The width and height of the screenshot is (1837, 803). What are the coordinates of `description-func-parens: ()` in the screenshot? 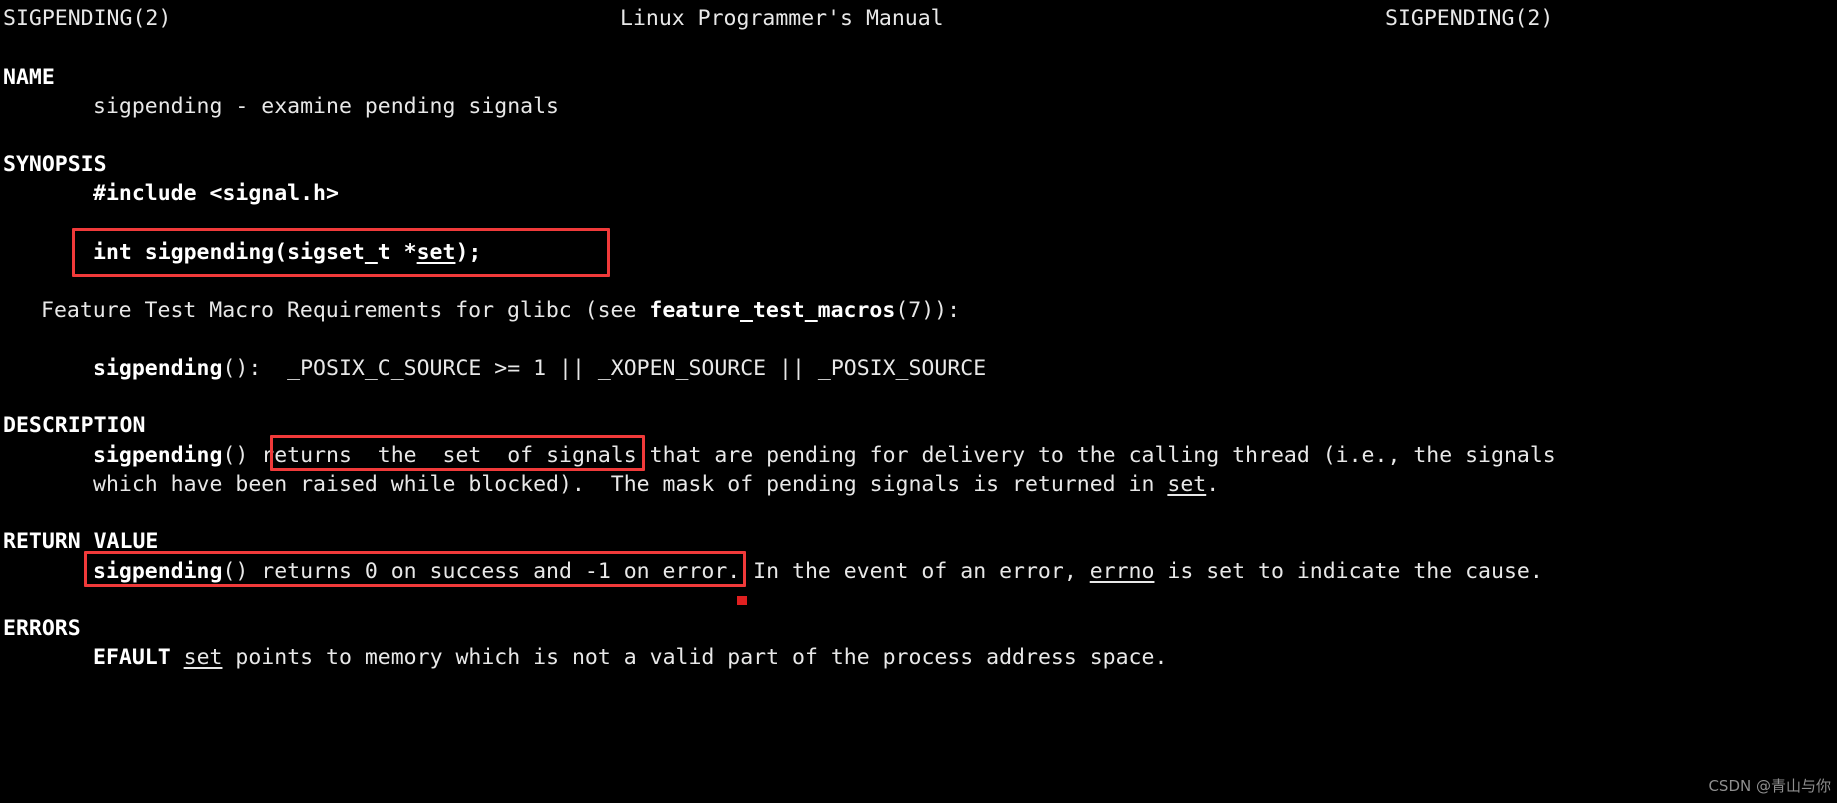 It's located at (242, 455).